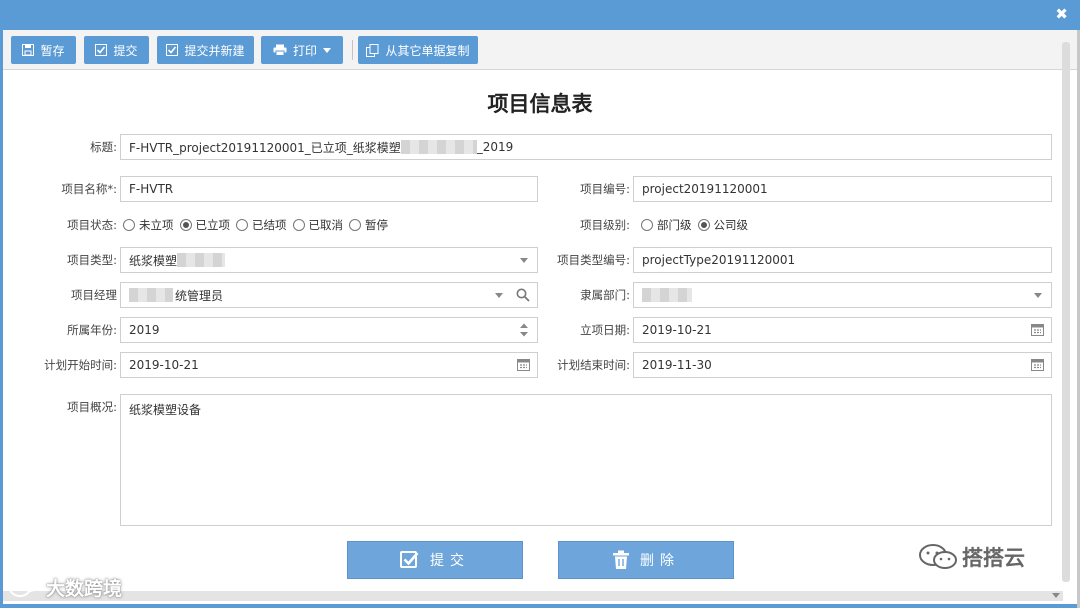 This screenshot has width=1080, height=608. I want to click on save-draft-button: 暂存, so click(43, 50).